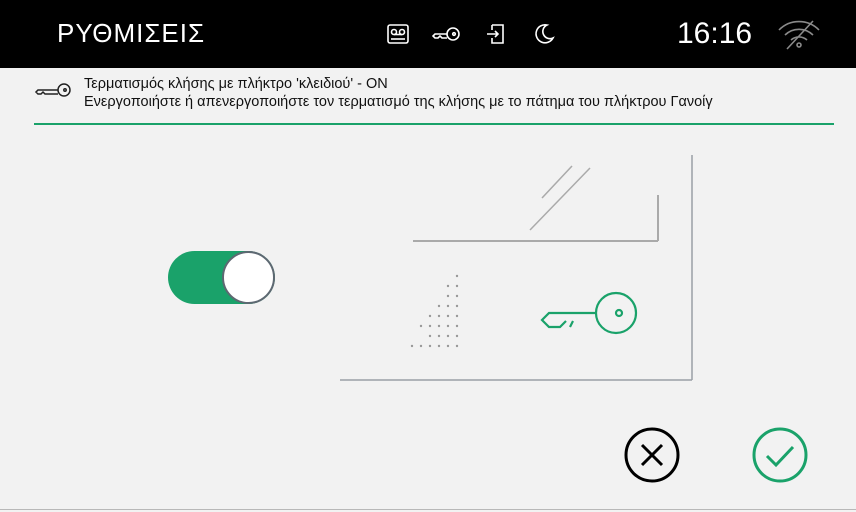 This screenshot has height=512, width=856. Describe the element at coordinates (799, 37) in the screenshot. I see `wifi-off-icon` at that location.